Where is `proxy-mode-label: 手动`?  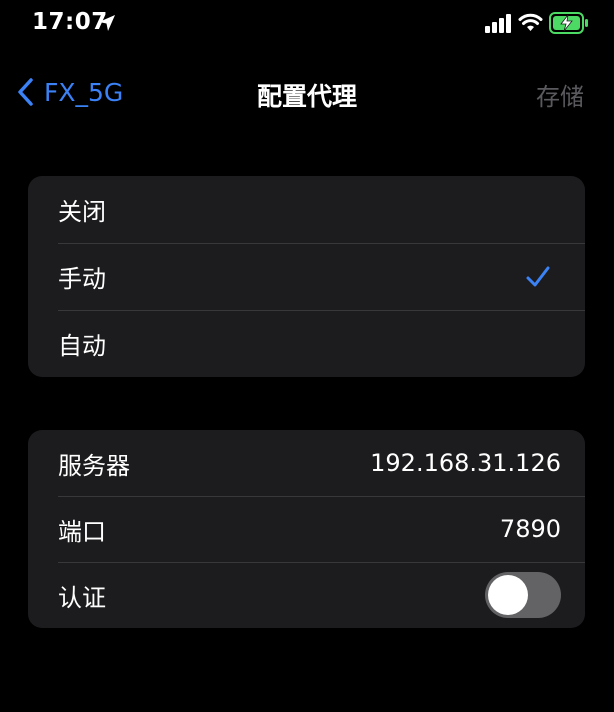
proxy-mode-label: 手动 is located at coordinates (82, 279).